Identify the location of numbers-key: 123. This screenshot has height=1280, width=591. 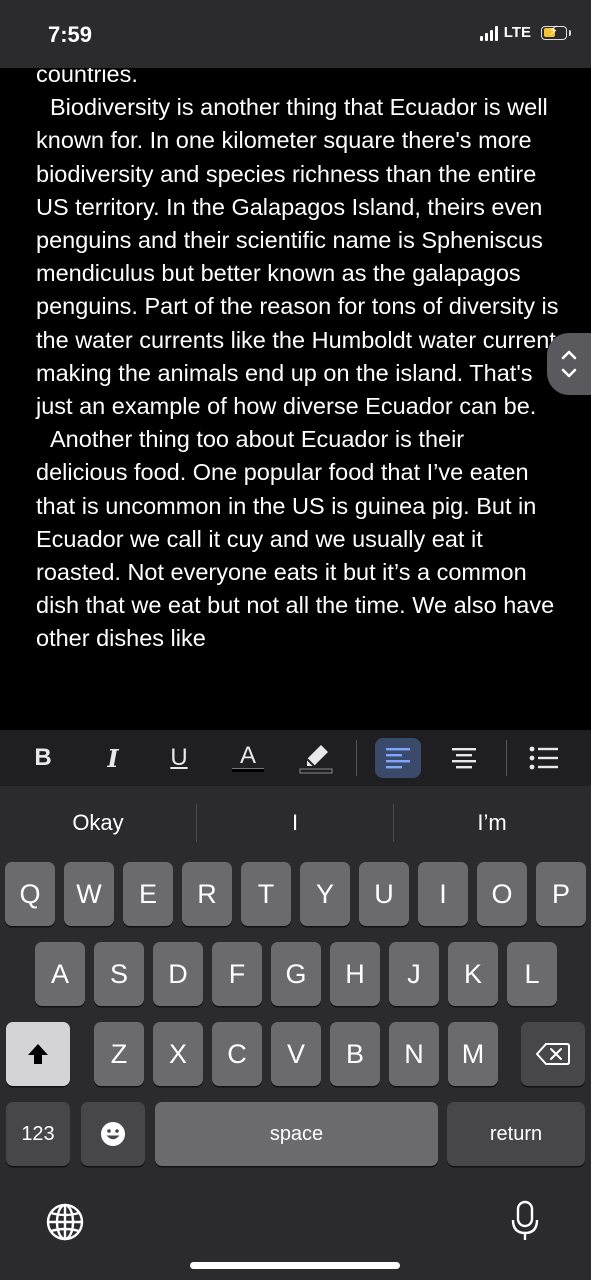
(38, 1134).